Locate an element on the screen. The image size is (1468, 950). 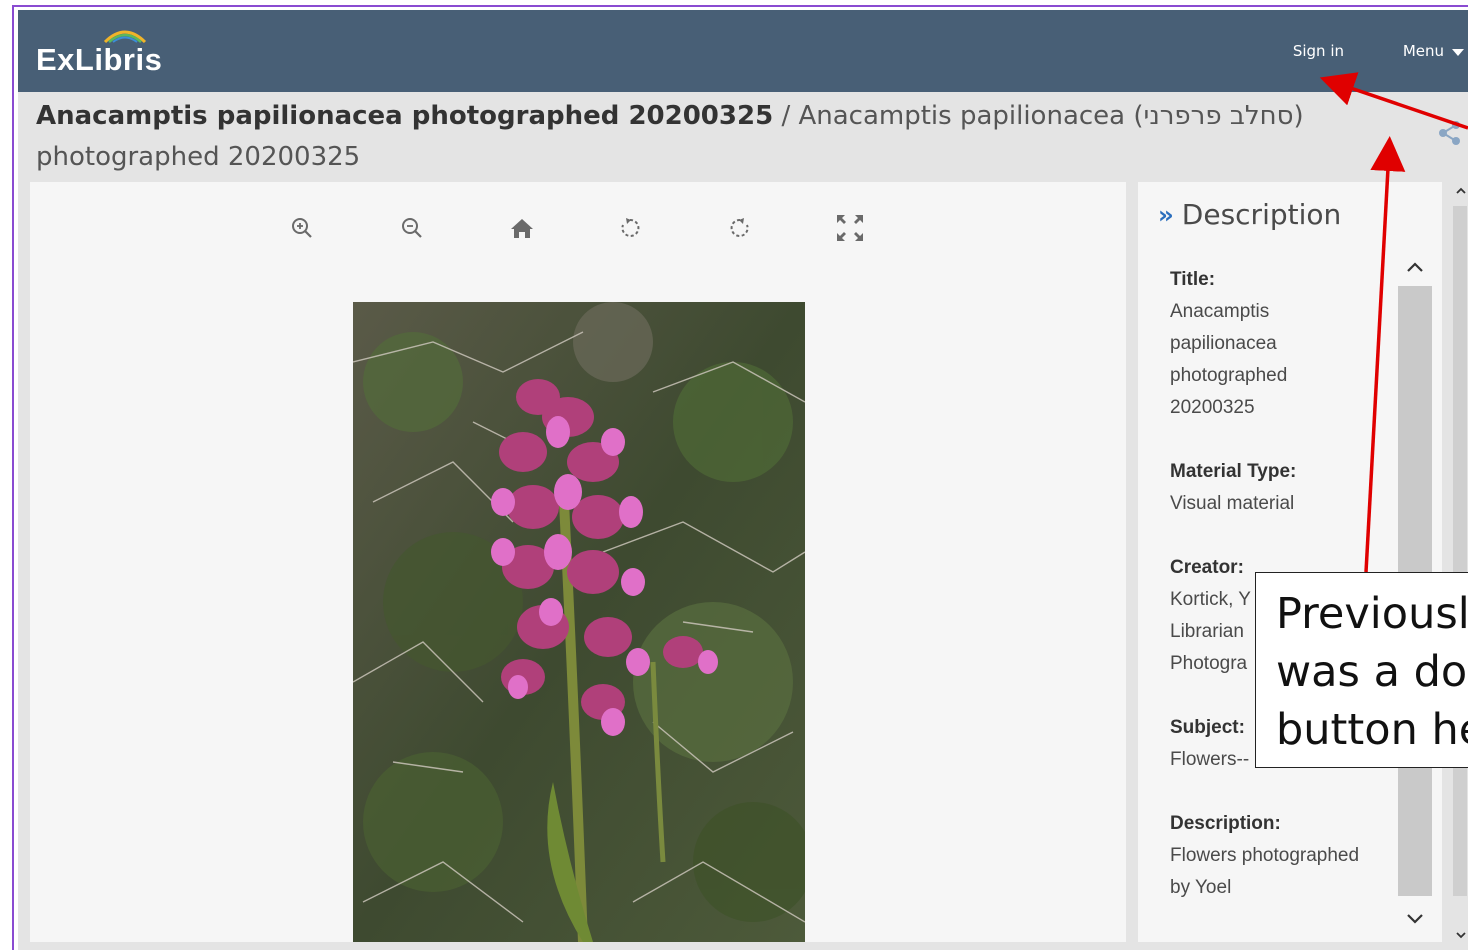
fullscreen-button is located at coordinates (850, 228).